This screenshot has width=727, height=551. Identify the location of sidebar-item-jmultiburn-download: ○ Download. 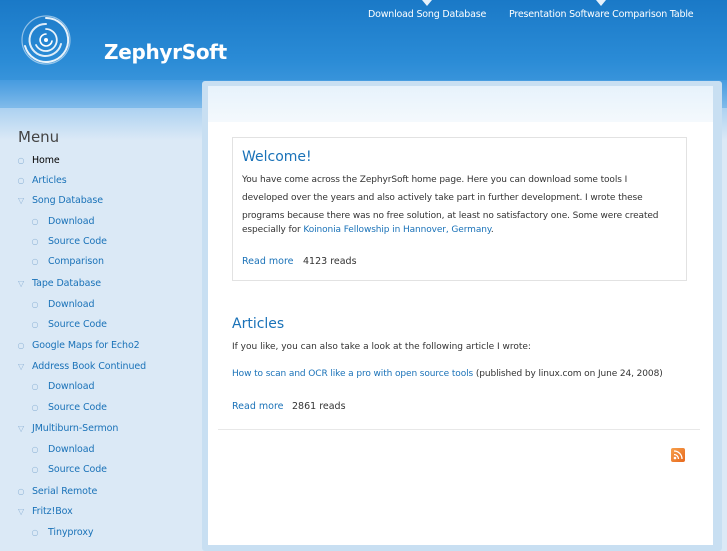
(62, 449).